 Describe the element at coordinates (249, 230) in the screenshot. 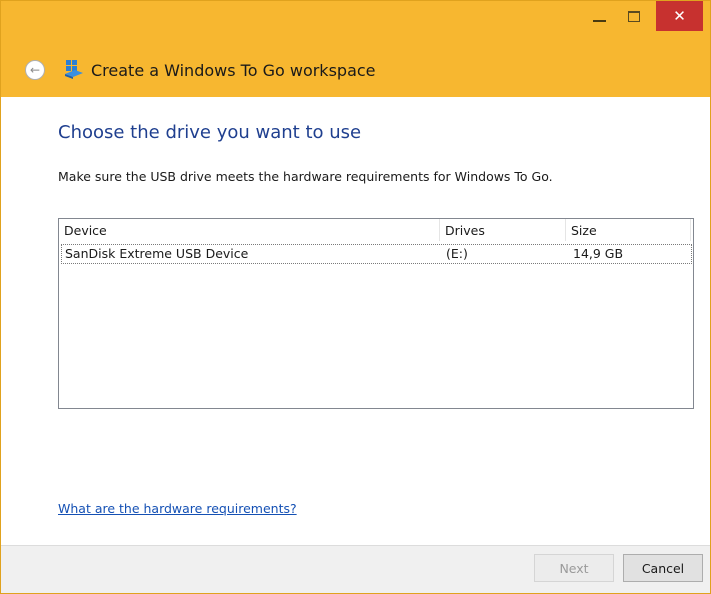

I see `column-header-device: Device` at that location.